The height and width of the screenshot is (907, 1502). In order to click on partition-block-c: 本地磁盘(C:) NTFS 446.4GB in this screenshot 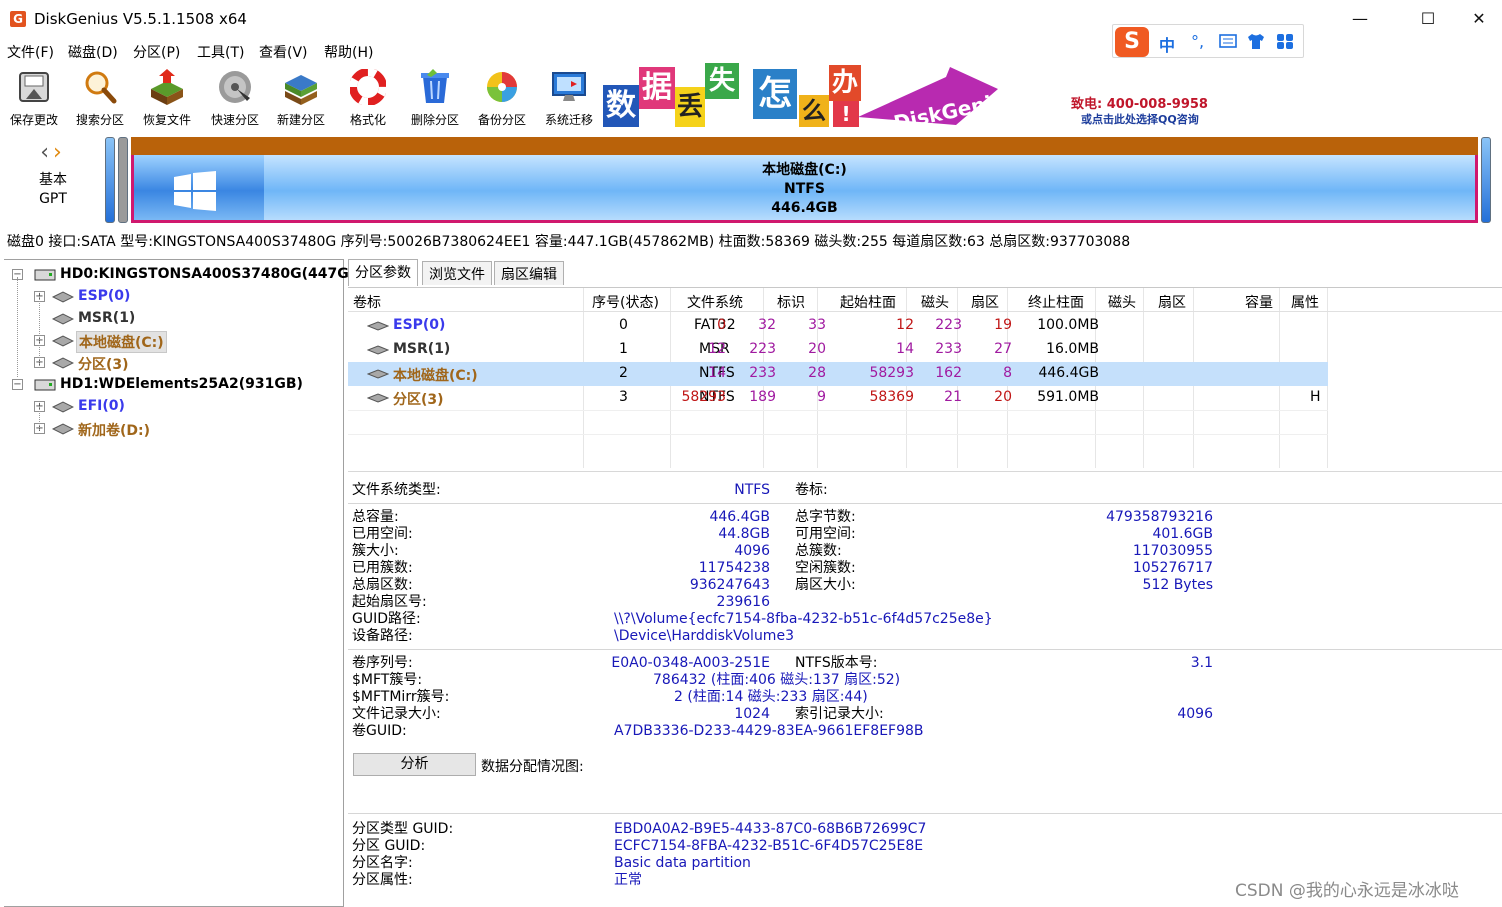, I will do `click(804, 180)`.